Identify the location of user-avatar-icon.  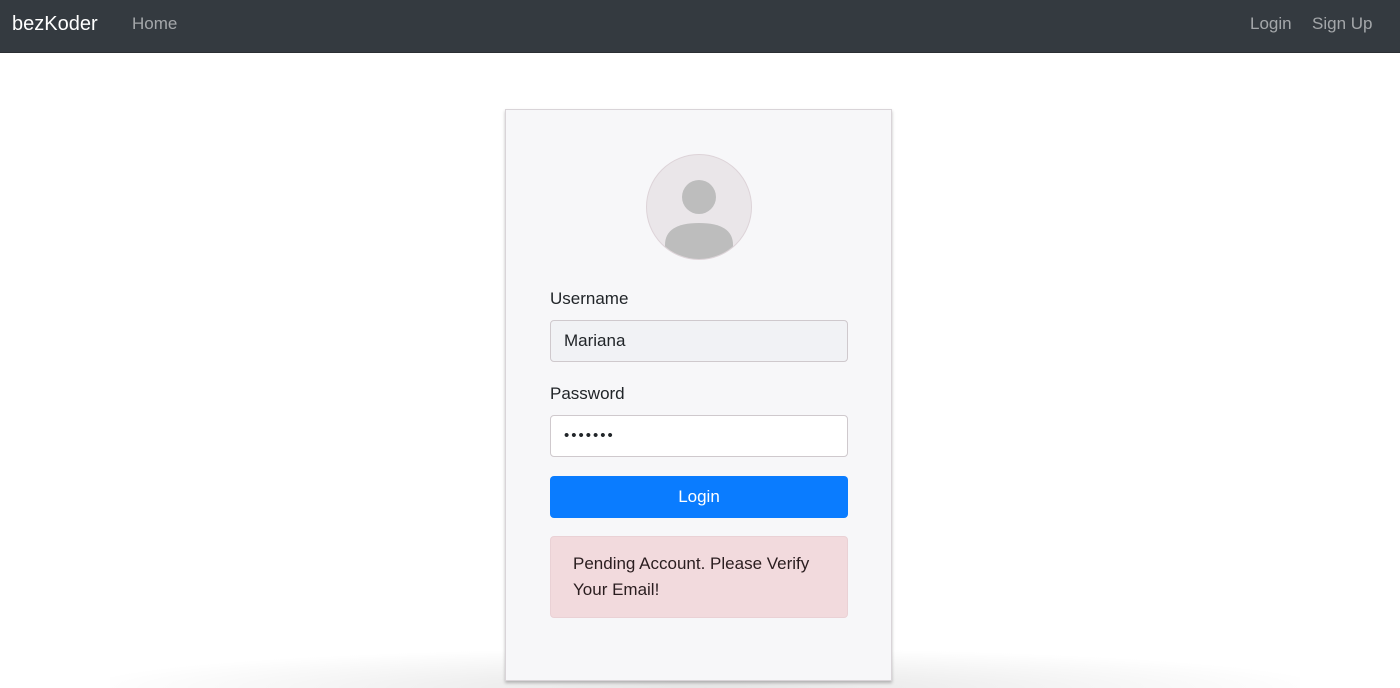
(699, 207).